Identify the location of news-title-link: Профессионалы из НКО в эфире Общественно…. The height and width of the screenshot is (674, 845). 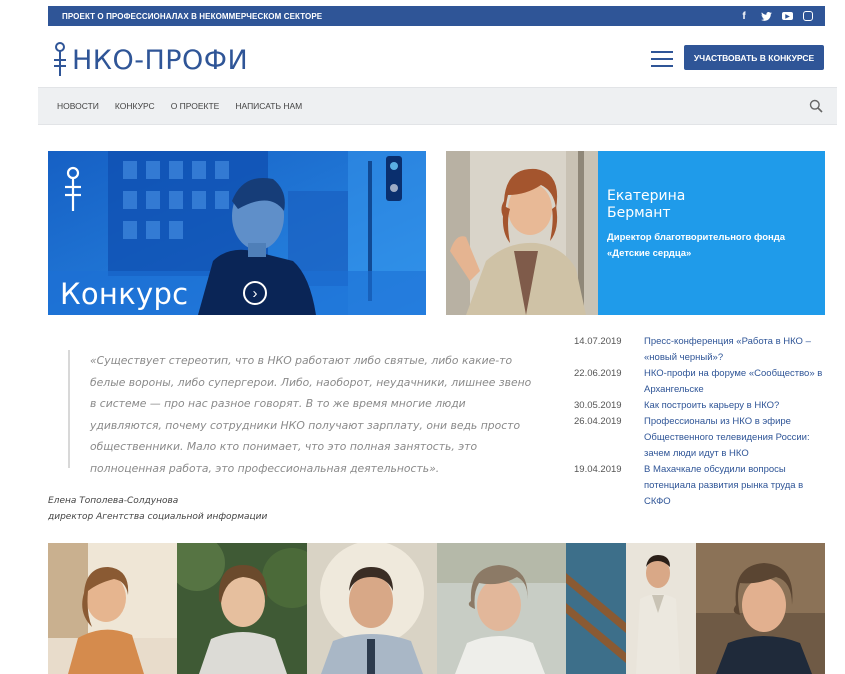
(736, 438).